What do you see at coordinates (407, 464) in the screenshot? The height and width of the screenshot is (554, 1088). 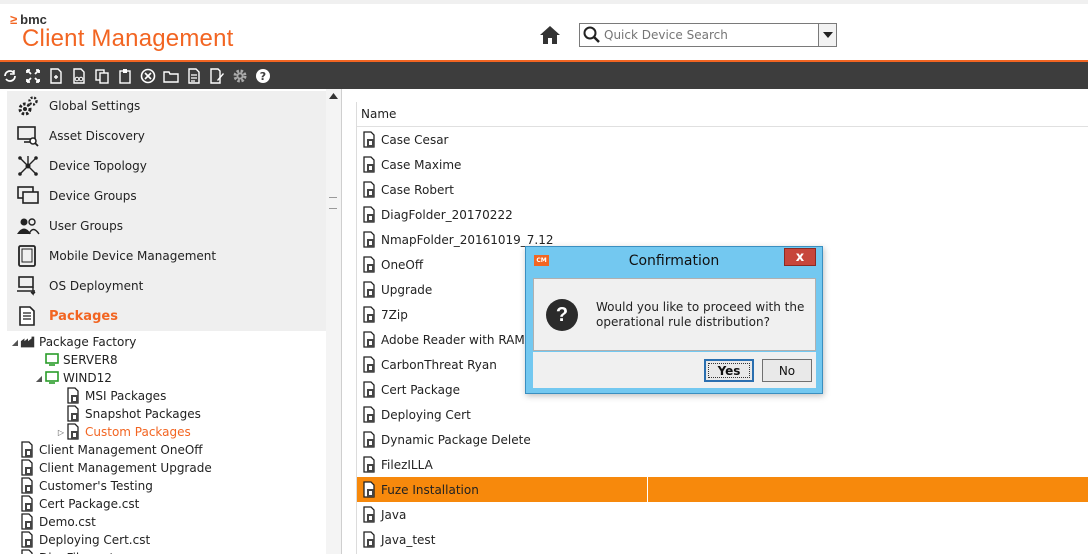 I see `package-name: FilezILLA` at bounding box center [407, 464].